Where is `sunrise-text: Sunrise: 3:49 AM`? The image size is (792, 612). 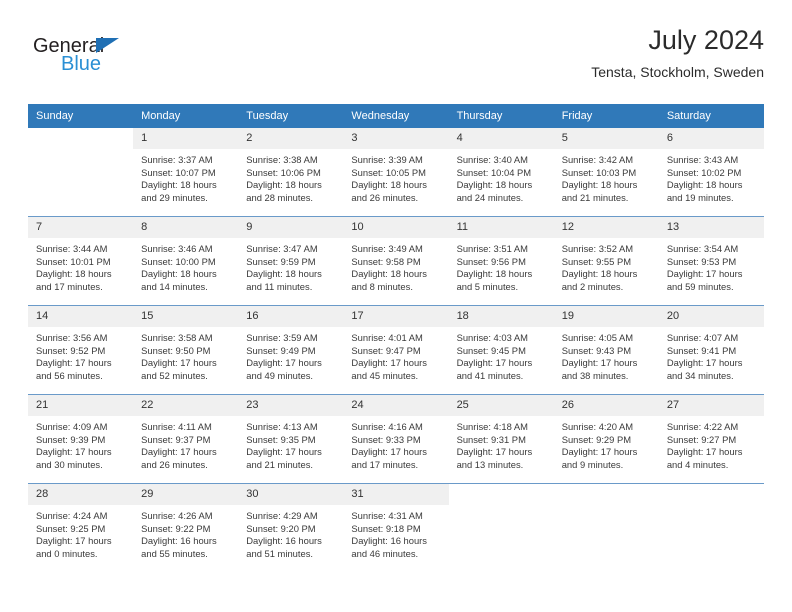 sunrise-text: Sunrise: 3:49 AM is located at coordinates (387, 248).